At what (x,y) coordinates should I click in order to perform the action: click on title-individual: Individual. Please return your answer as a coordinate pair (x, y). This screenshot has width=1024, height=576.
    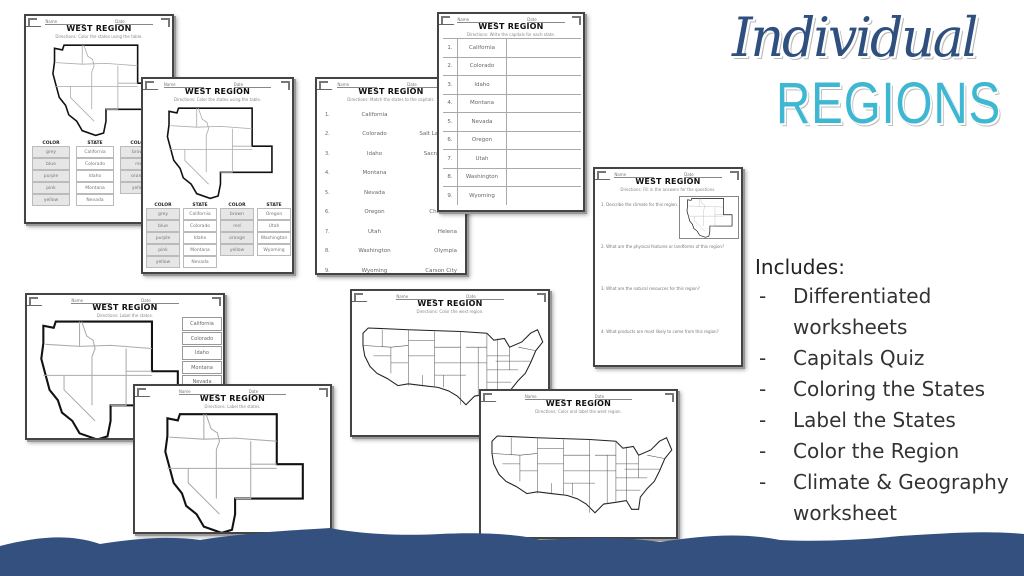
    Looking at the image, I should click on (855, 38).